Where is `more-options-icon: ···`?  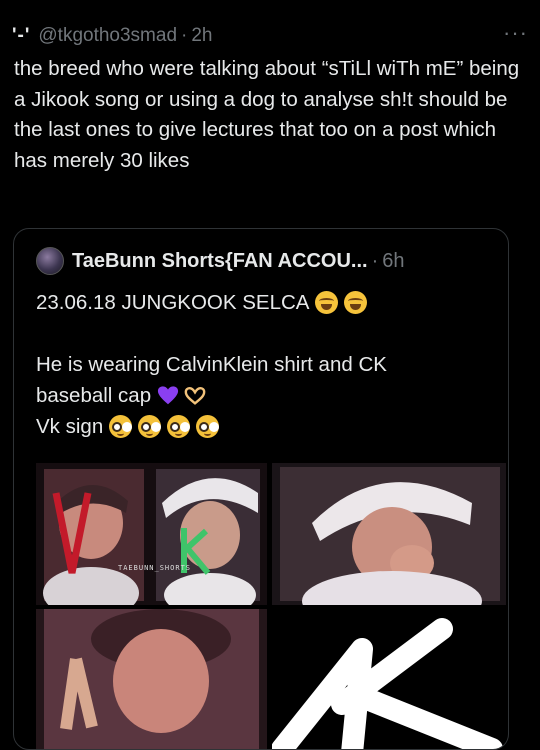
more-options-icon: ··· is located at coordinates (515, 33).